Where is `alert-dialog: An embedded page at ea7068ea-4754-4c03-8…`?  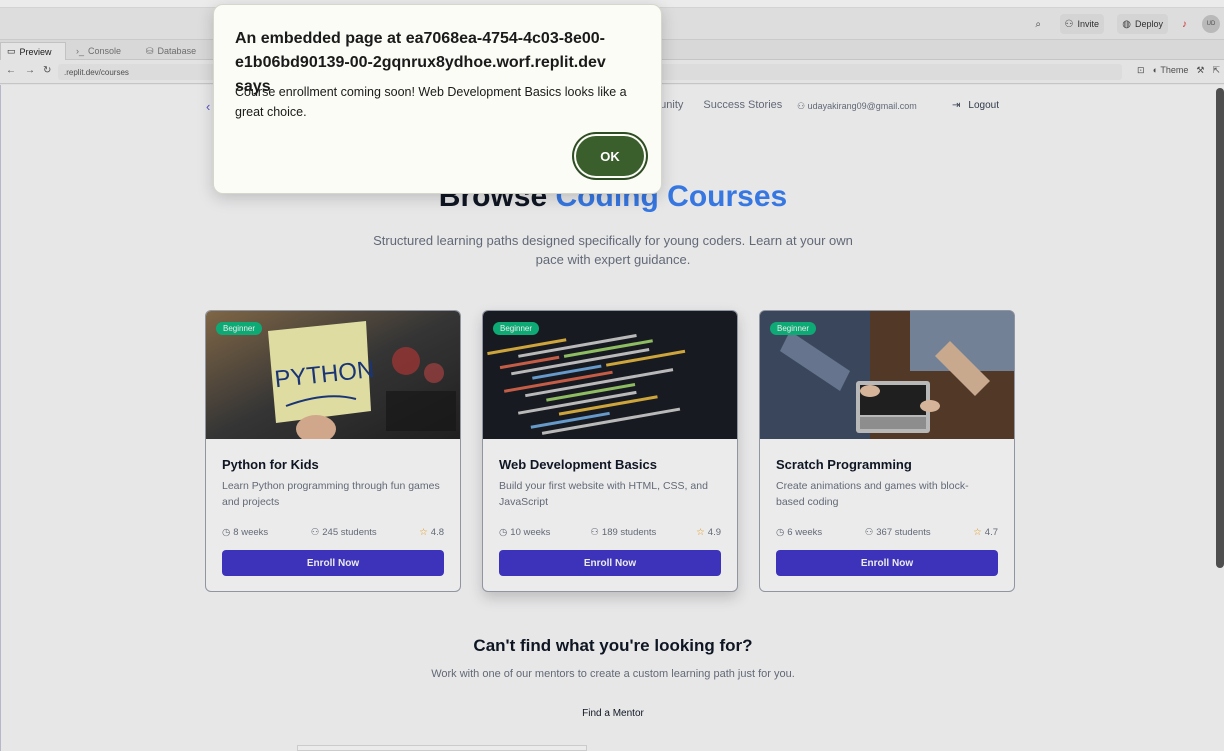 alert-dialog: An embedded page at ea7068ea-4754-4c03-8… is located at coordinates (437, 99).